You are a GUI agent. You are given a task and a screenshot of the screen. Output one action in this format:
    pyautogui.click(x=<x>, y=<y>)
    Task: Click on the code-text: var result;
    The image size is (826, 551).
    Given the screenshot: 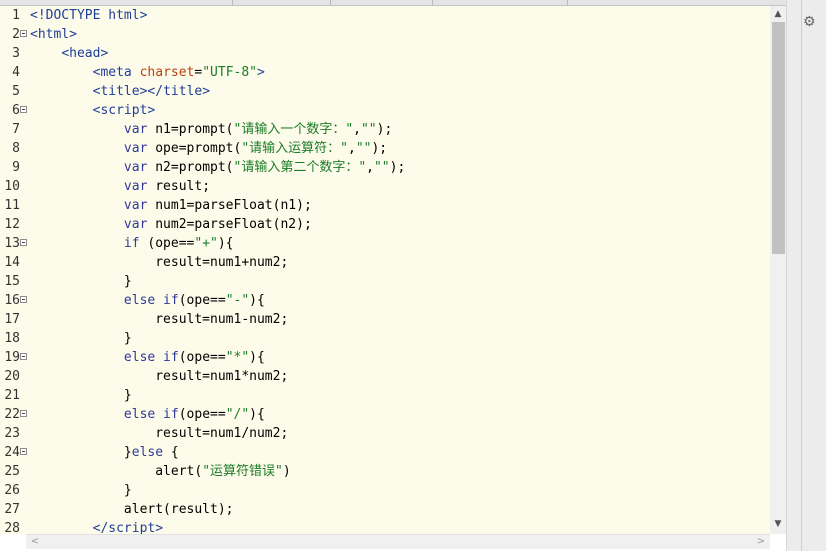 What is the action you would take?
    pyautogui.click(x=167, y=186)
    